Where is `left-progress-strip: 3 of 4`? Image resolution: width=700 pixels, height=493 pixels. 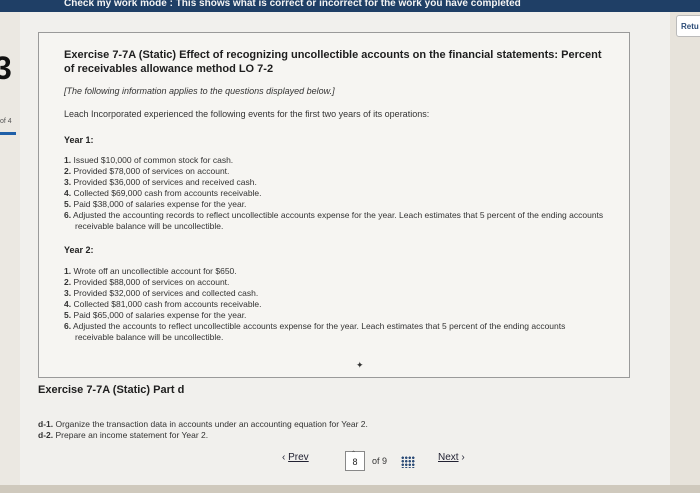
left-progress-strip: 3 of 4 is located at coordinates (10, 252).